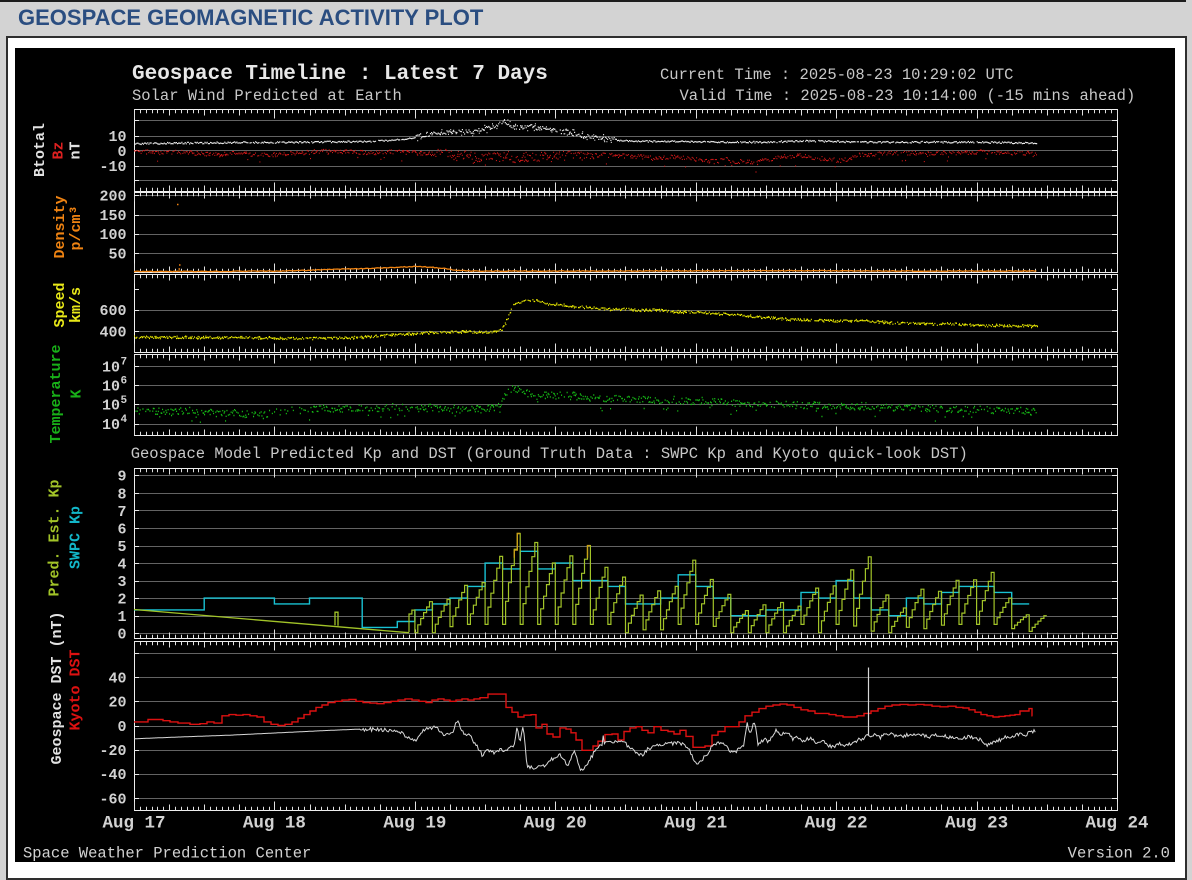  I want to click on svg-text: Aug 24, so click(1116, 824).